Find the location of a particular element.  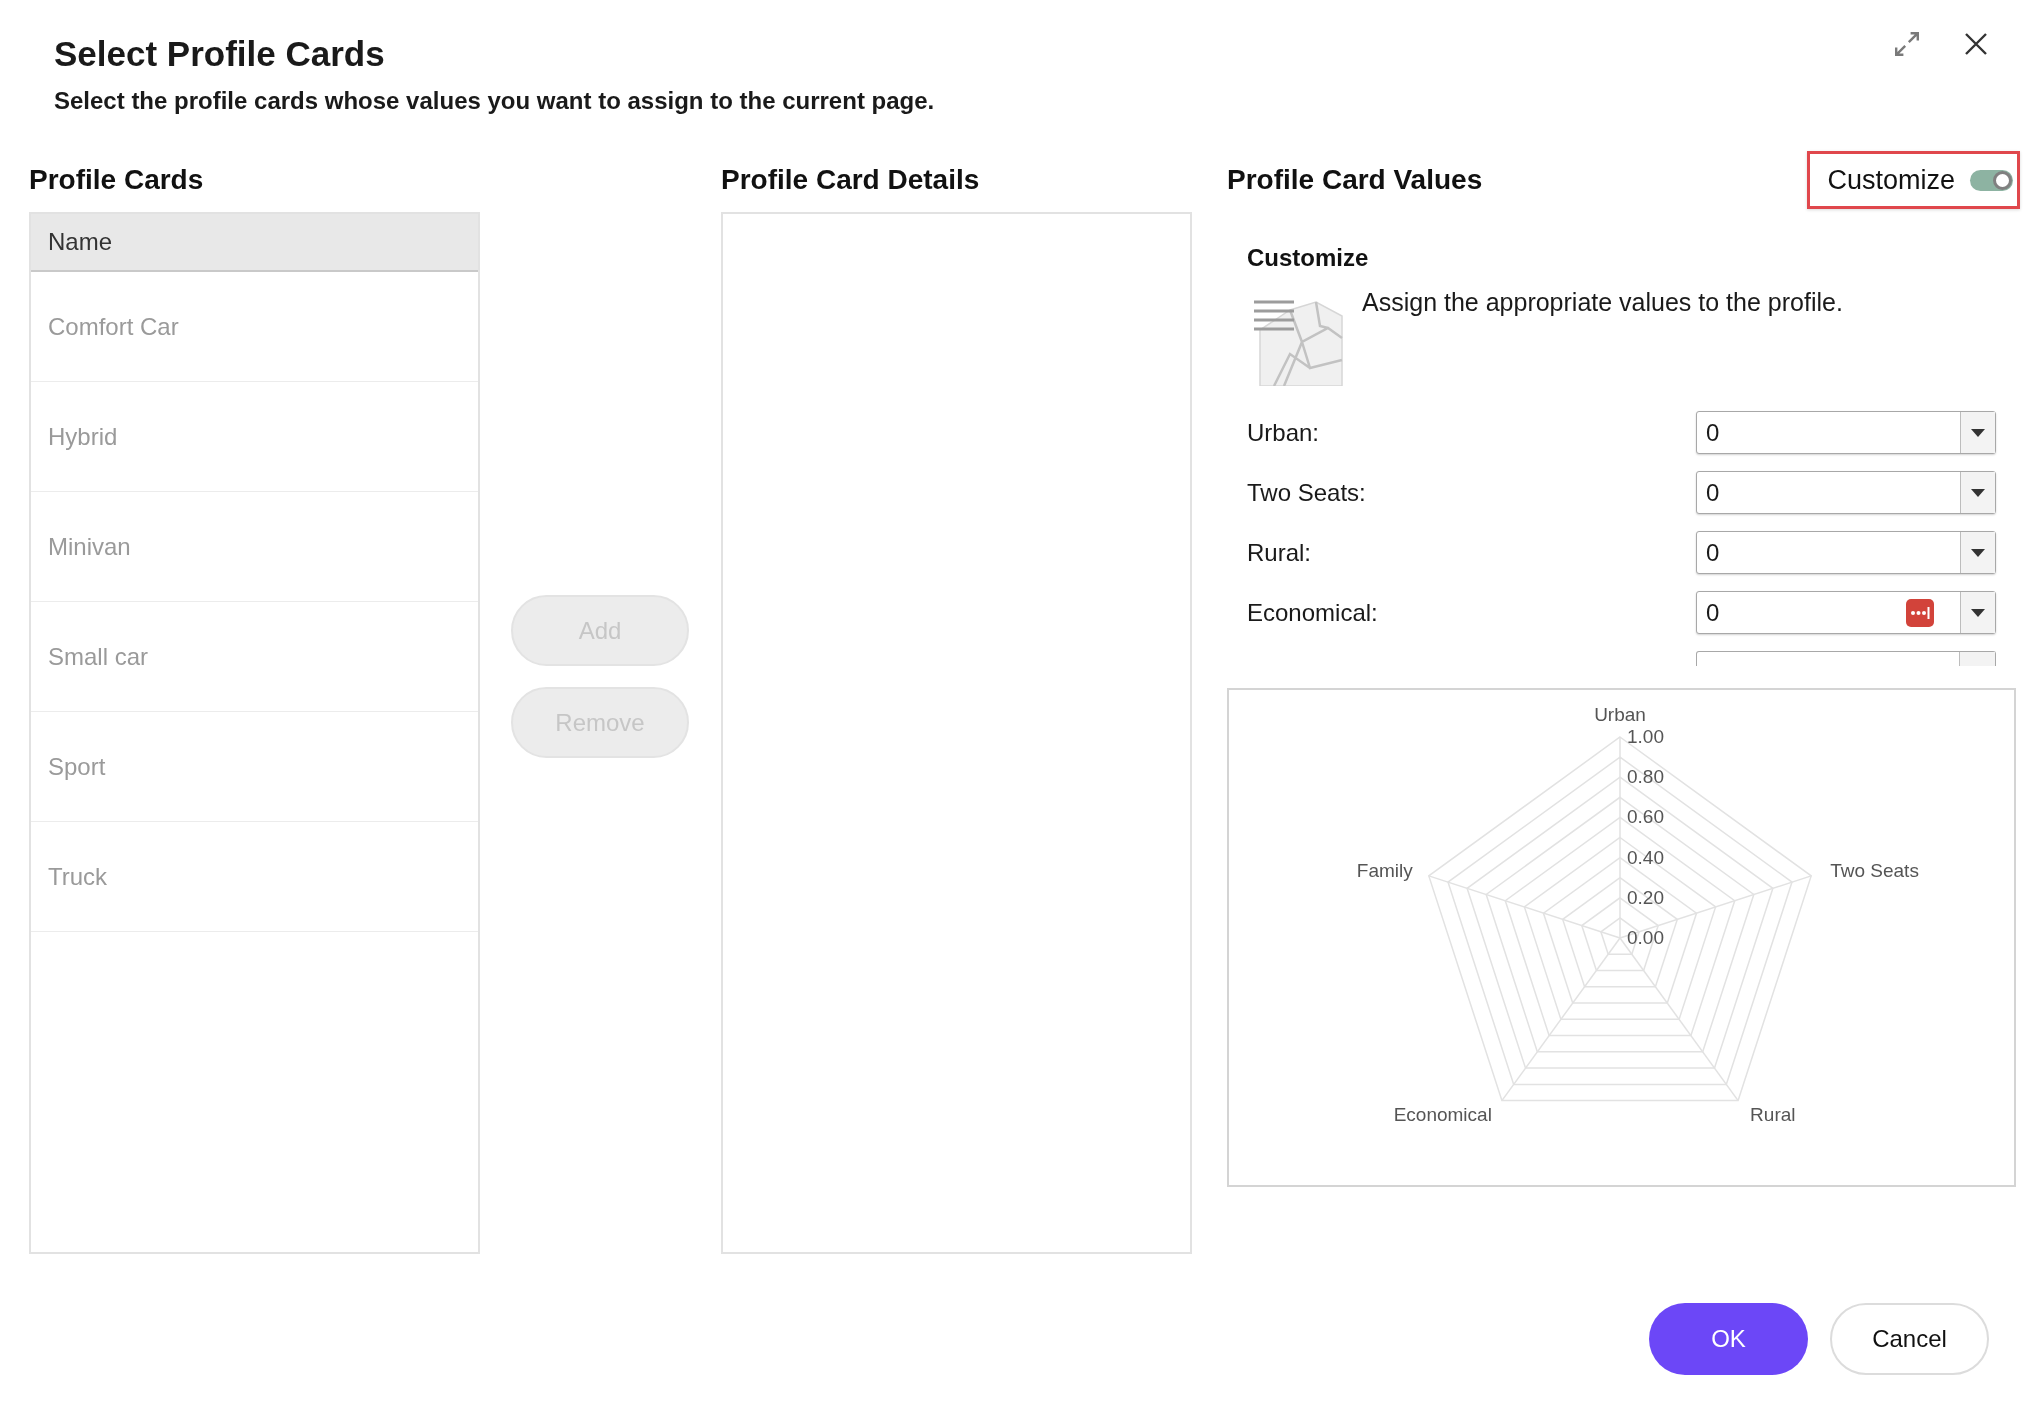

toggle-switch is located at coordinates (1991, 180).